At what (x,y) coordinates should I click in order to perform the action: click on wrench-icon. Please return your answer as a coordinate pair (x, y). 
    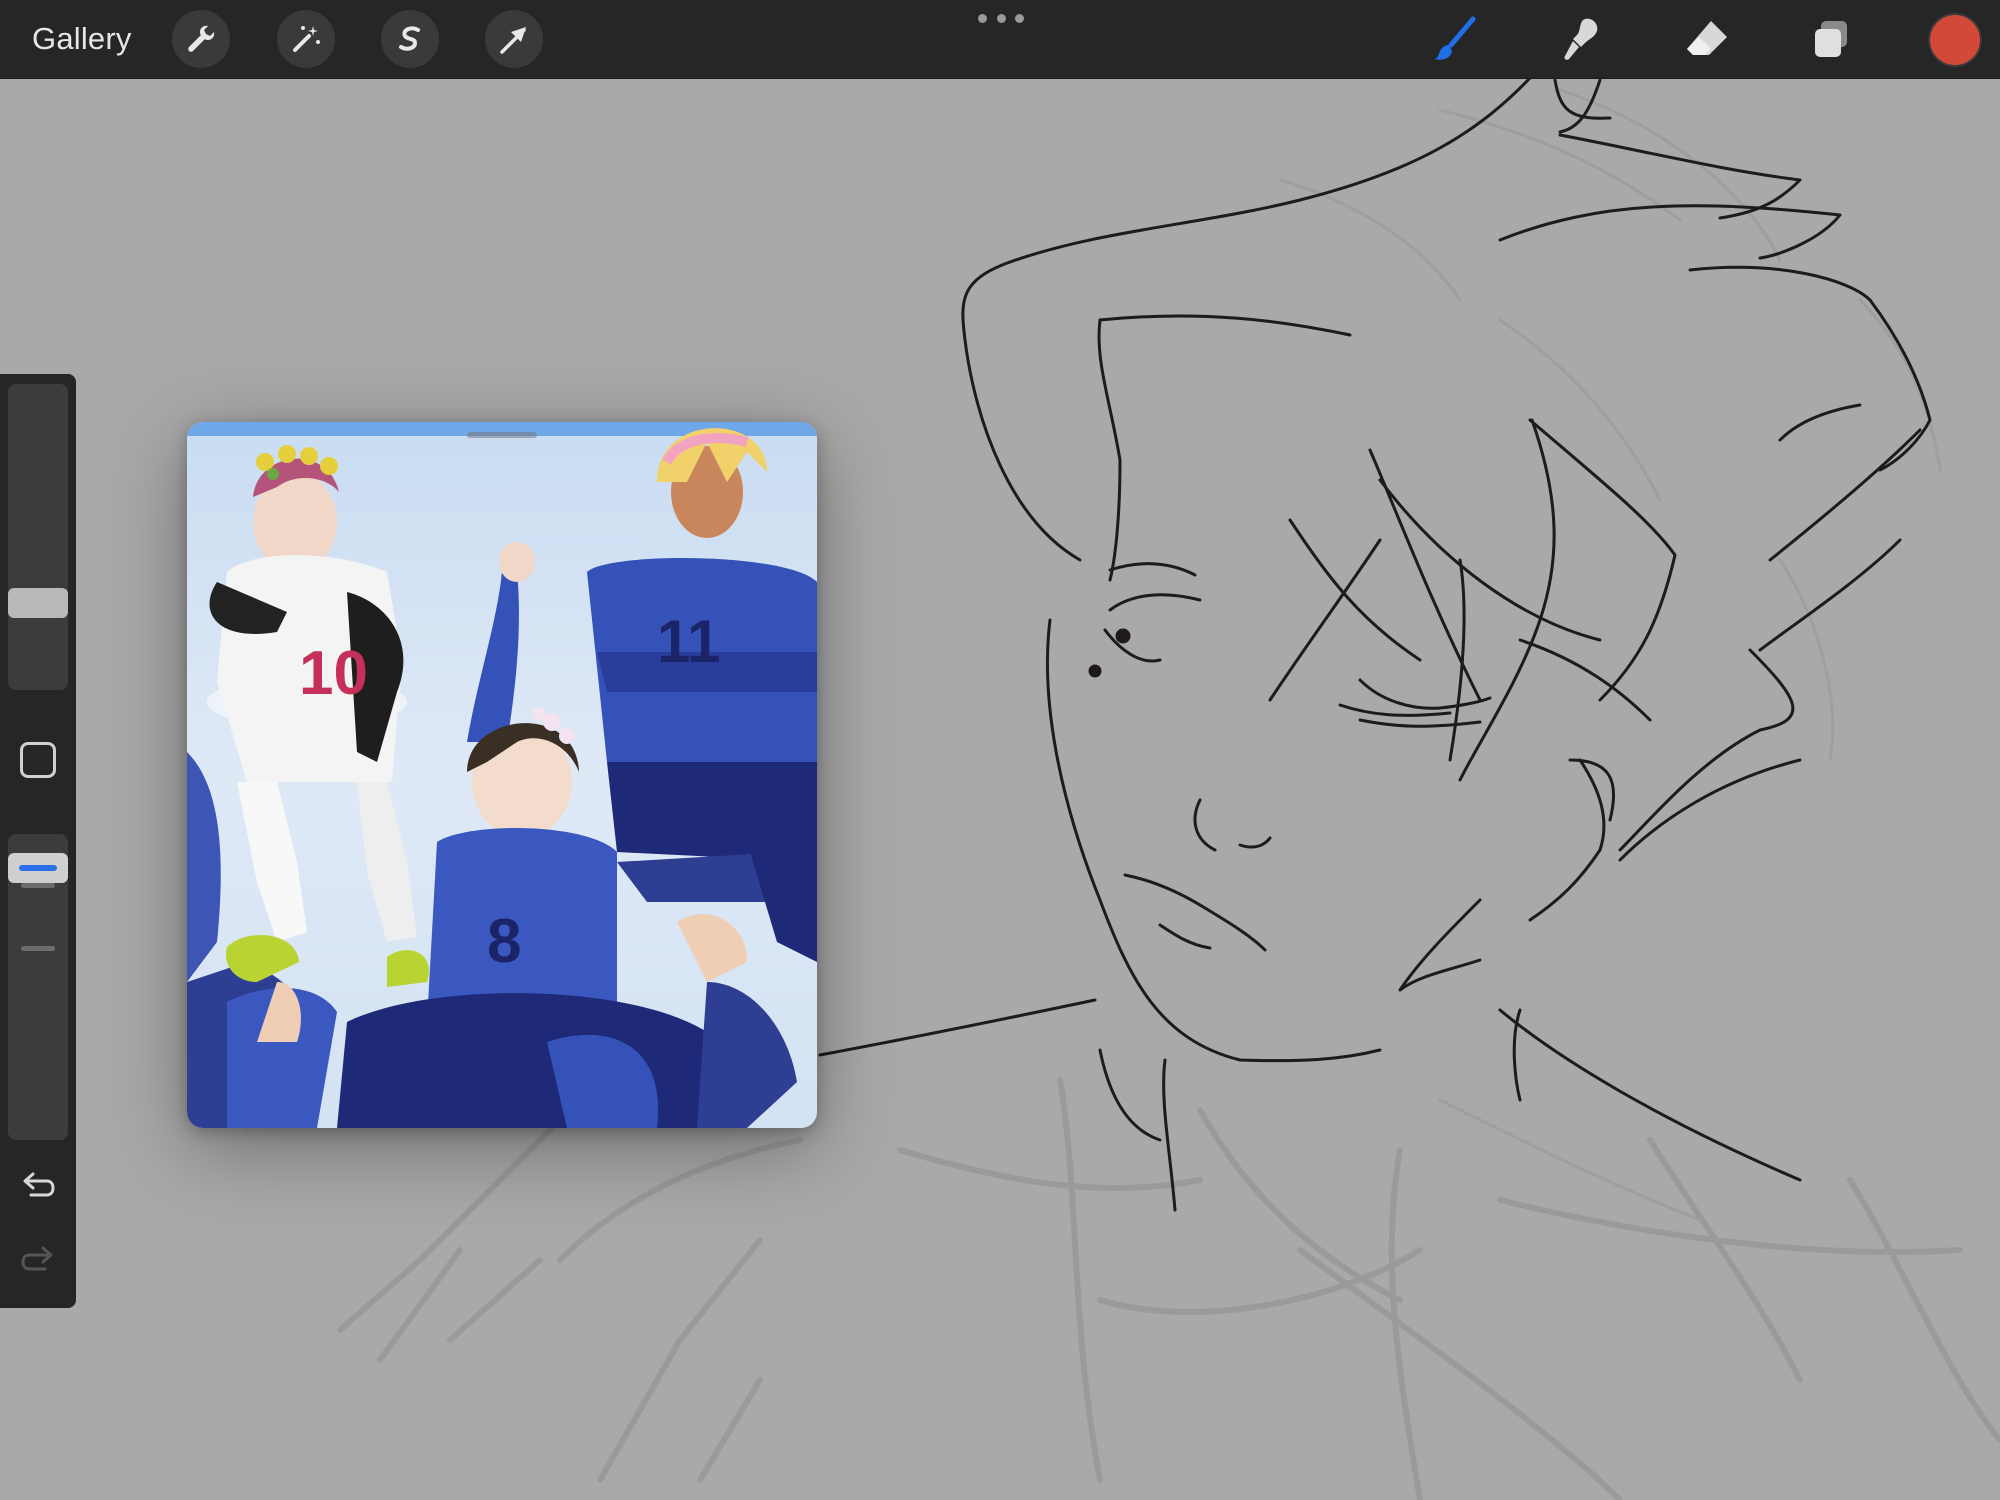
    Looking at the image, I should click on (201, 39).